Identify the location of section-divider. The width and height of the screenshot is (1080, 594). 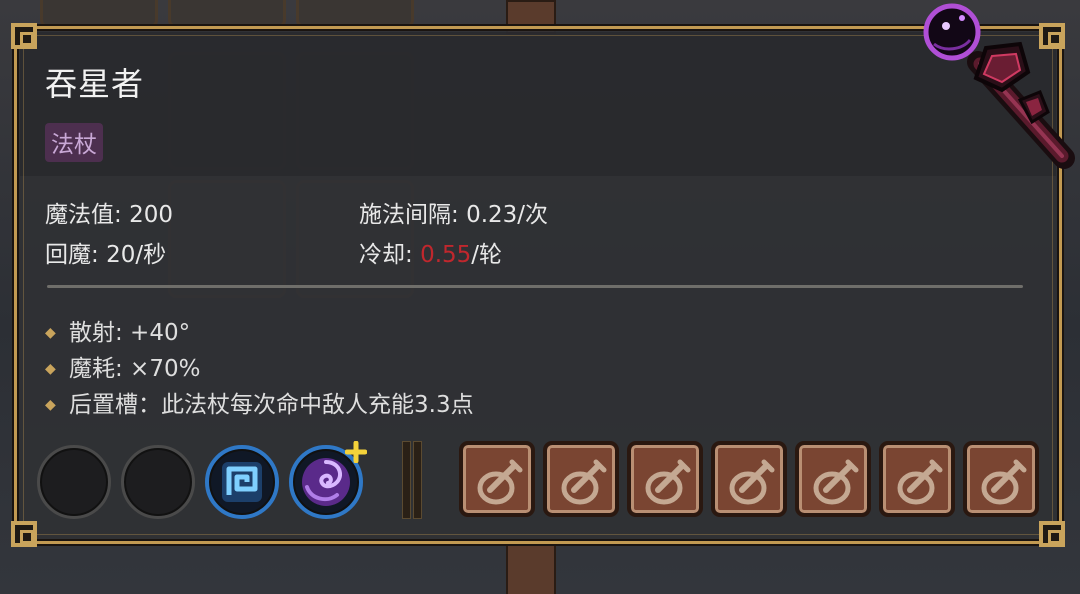
(535, 286).